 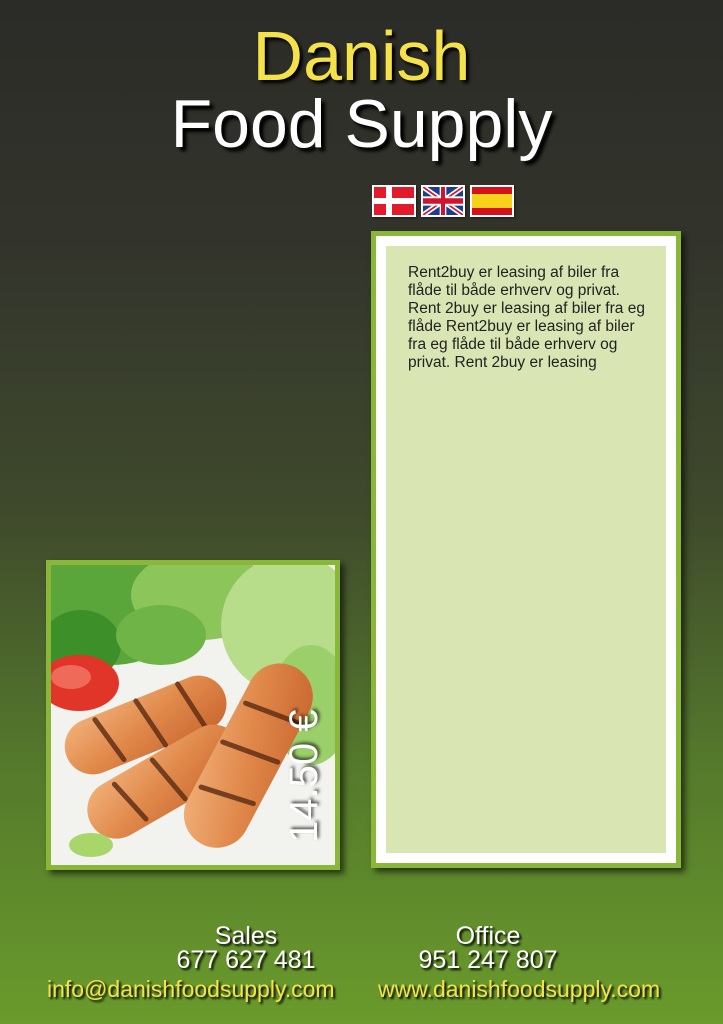 I want to click on brand-title-food-supply: Food Supply, so click(x=361, y=124).